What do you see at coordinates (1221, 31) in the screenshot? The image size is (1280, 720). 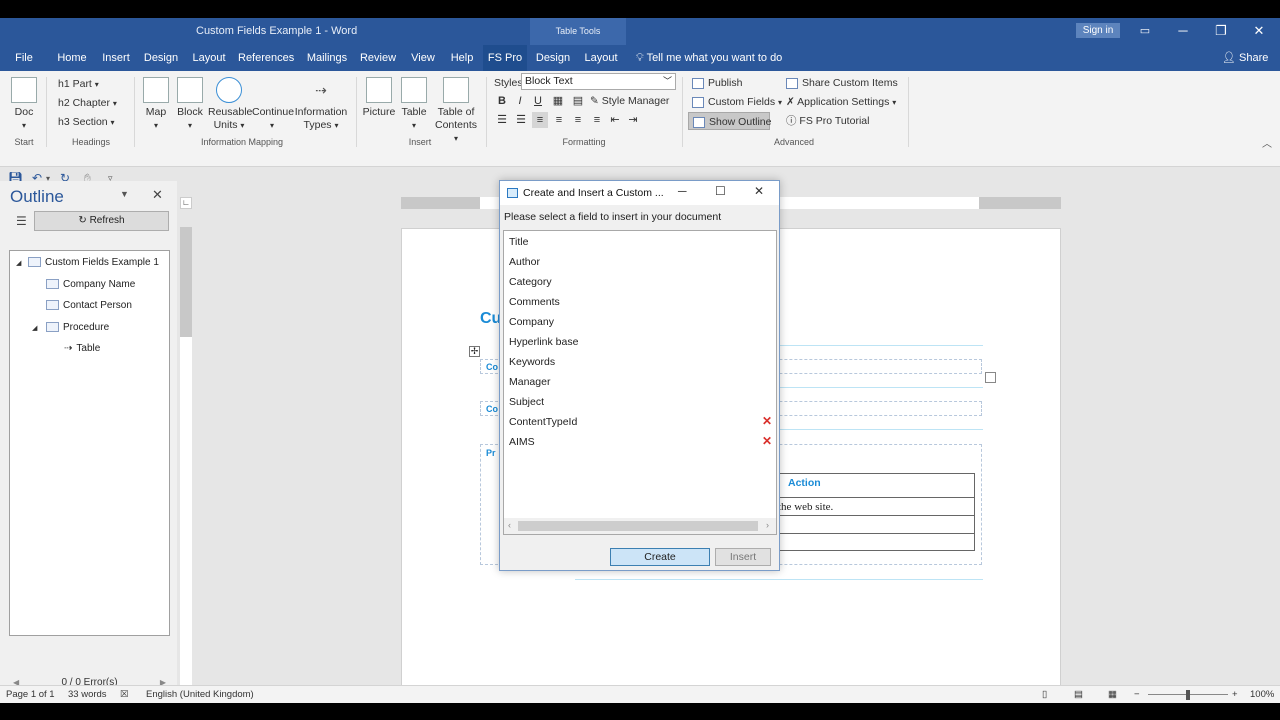 I see `restore-button: ❐` at bounding box center [1221, 31].